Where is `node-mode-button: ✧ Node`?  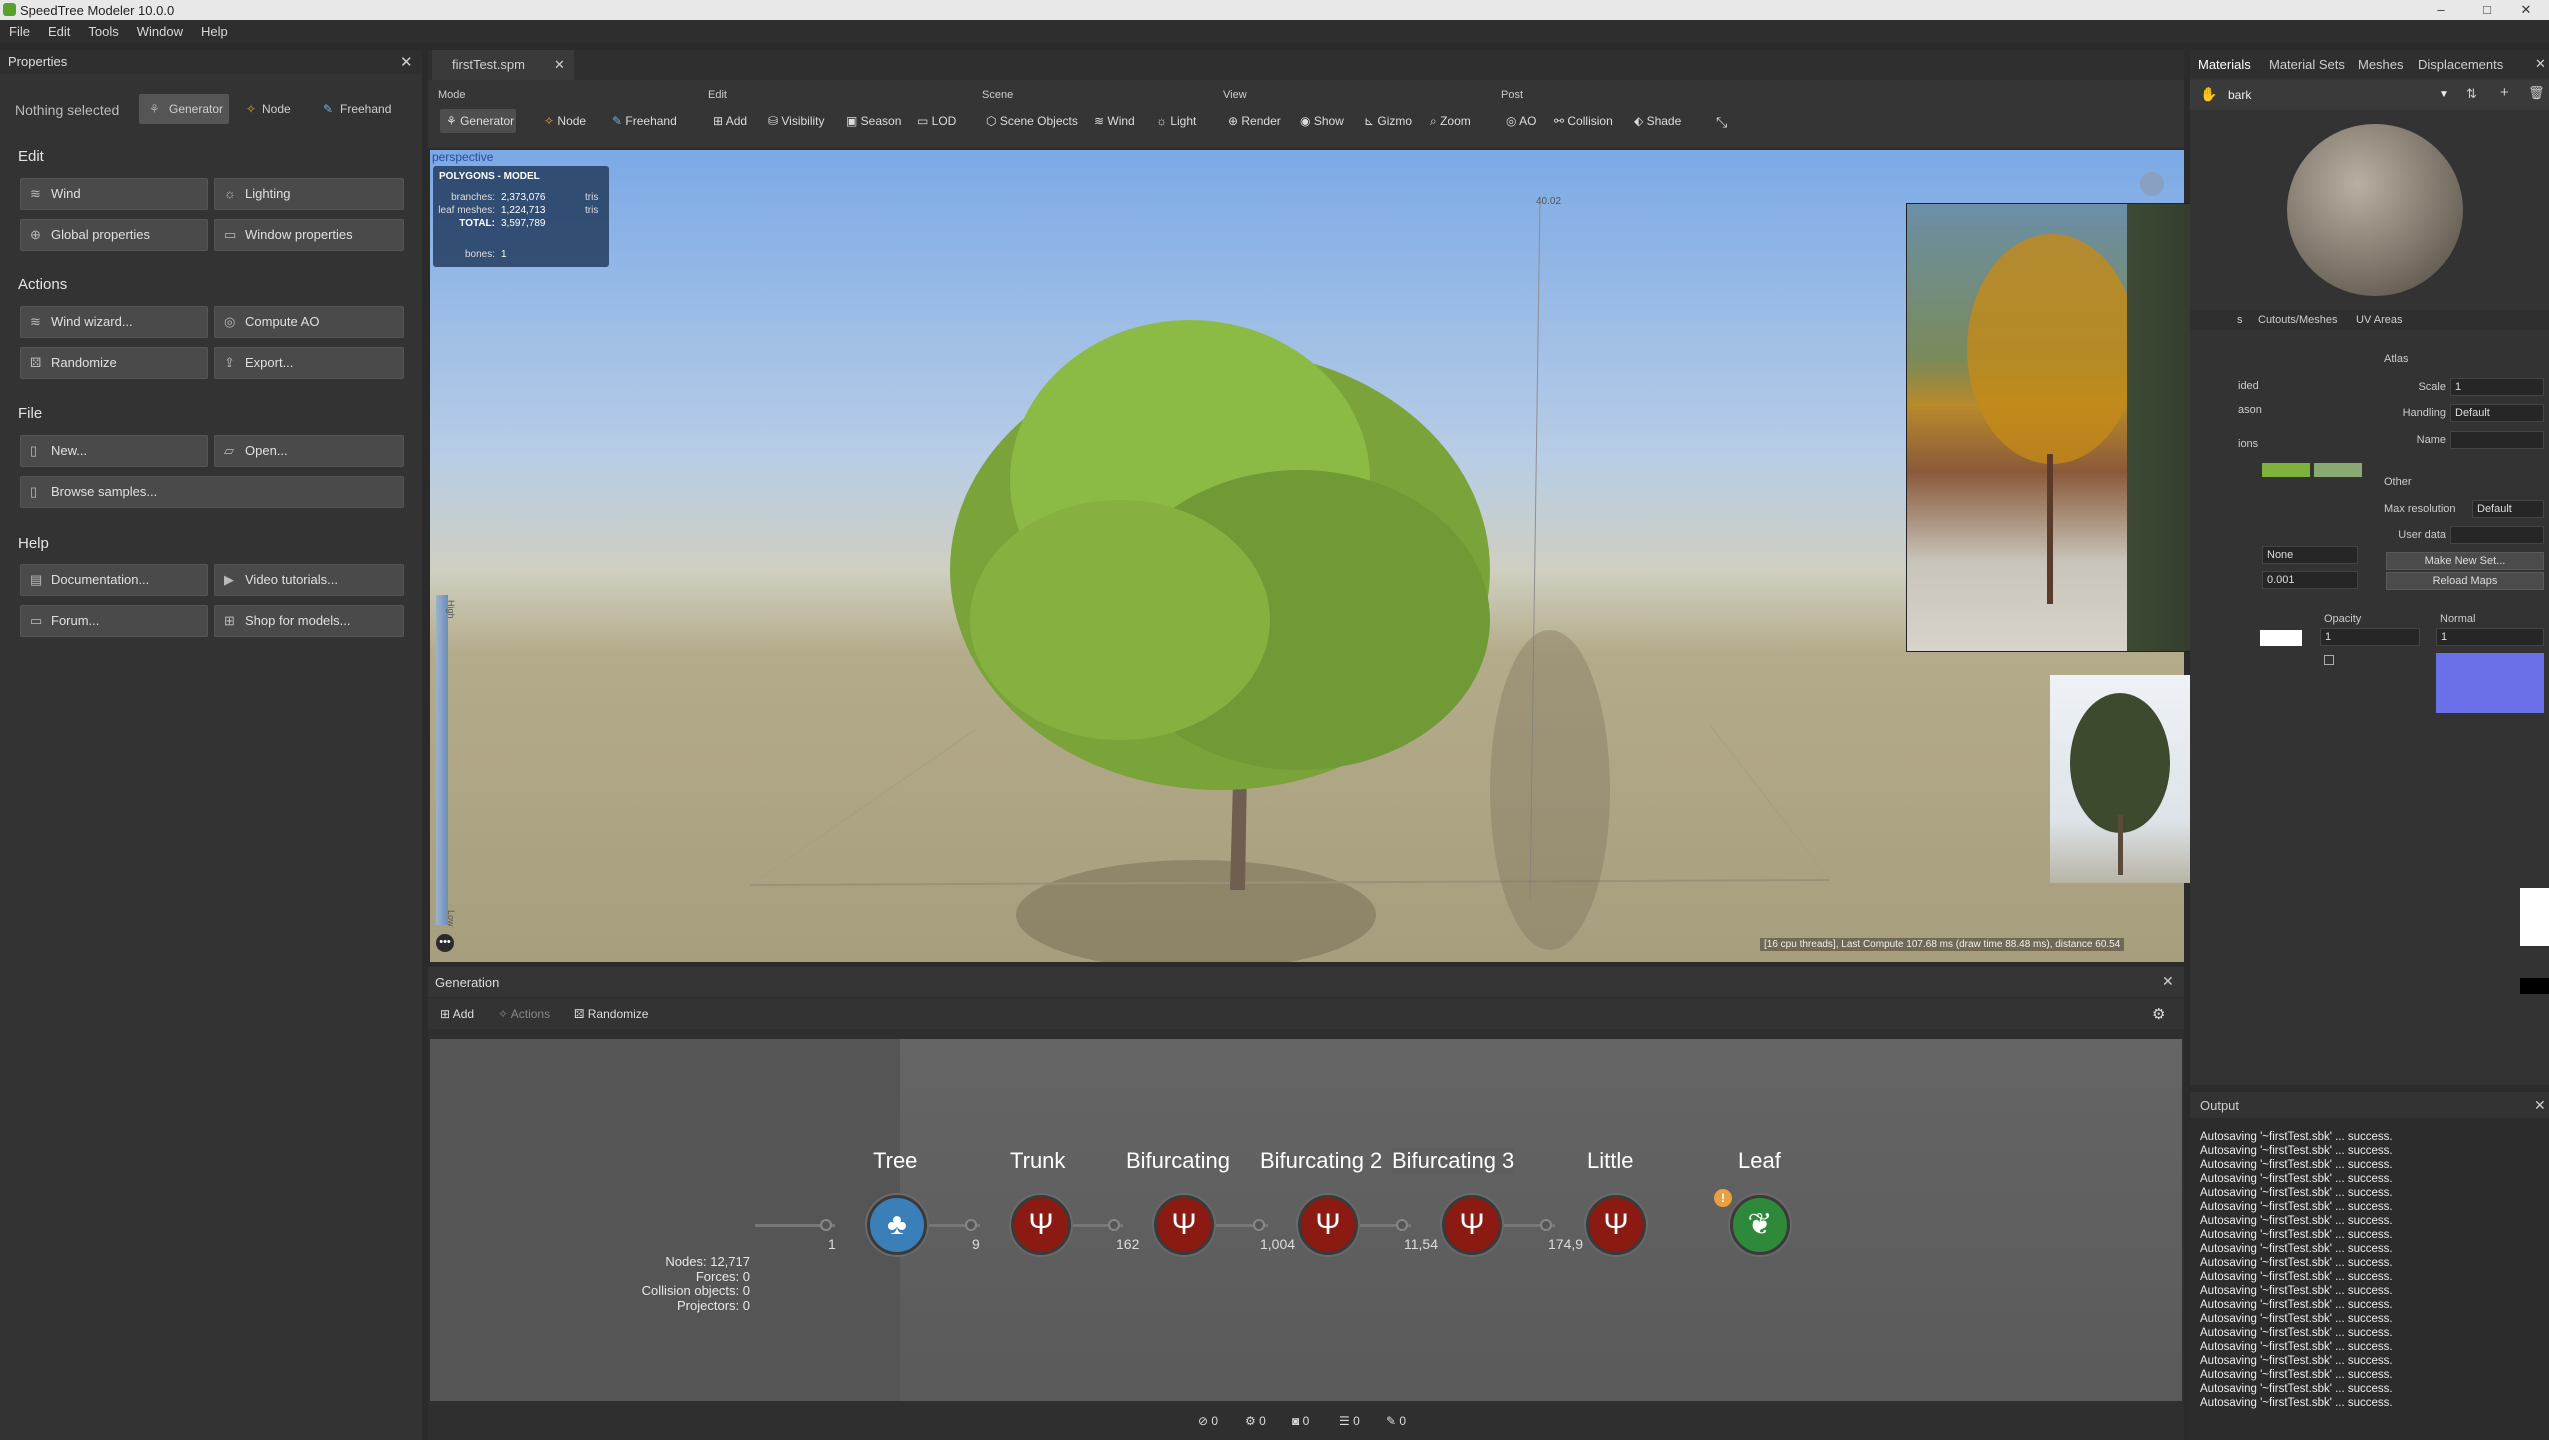
node-mode-button: ✧ Node is located at coordinates (265, 109).